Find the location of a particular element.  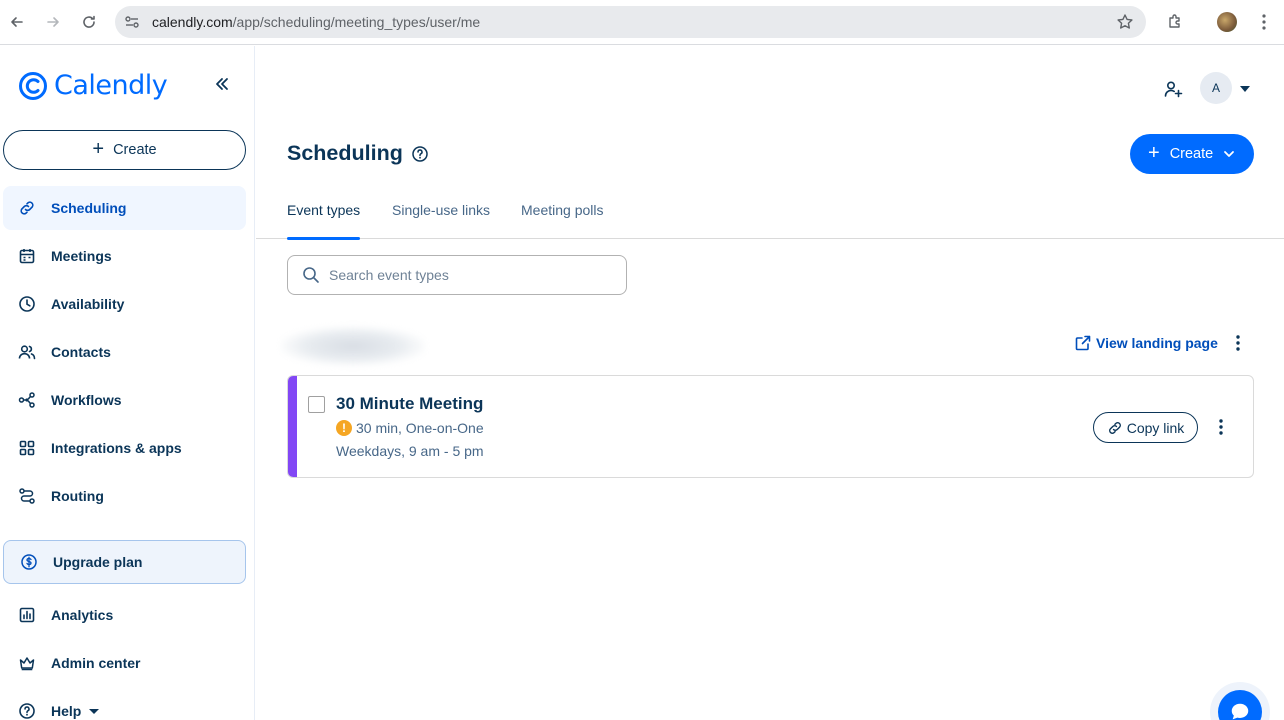

copy-link-button: Copy link is located at coordinates (1145, 427).